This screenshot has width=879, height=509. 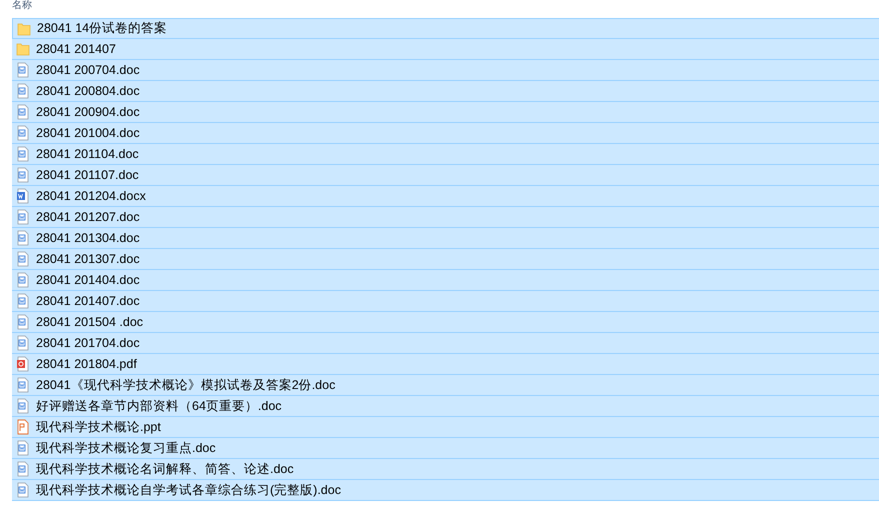 What do you see at coordinates (88, 238) in the screenshot?
I see `file-name: 28041 201304.doc` at bounding box center [88, 238].